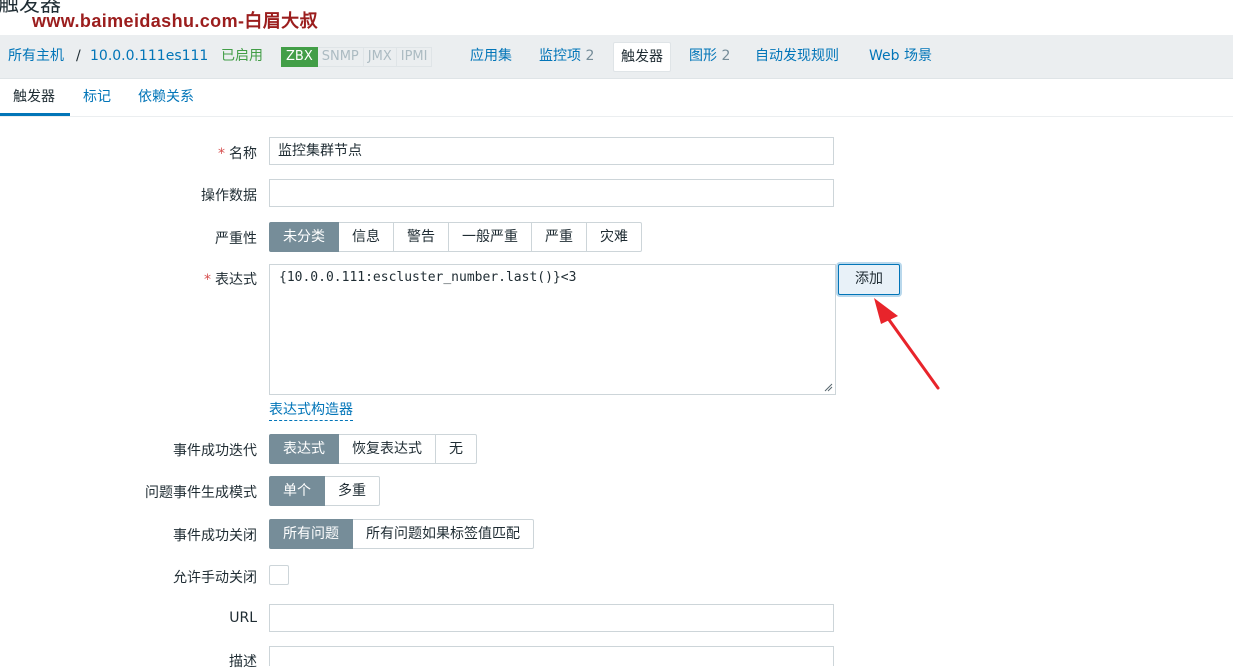  Describe the element at coordinates (279, 575) in the screenshot. I see `manual-close-checkbox` at that location.